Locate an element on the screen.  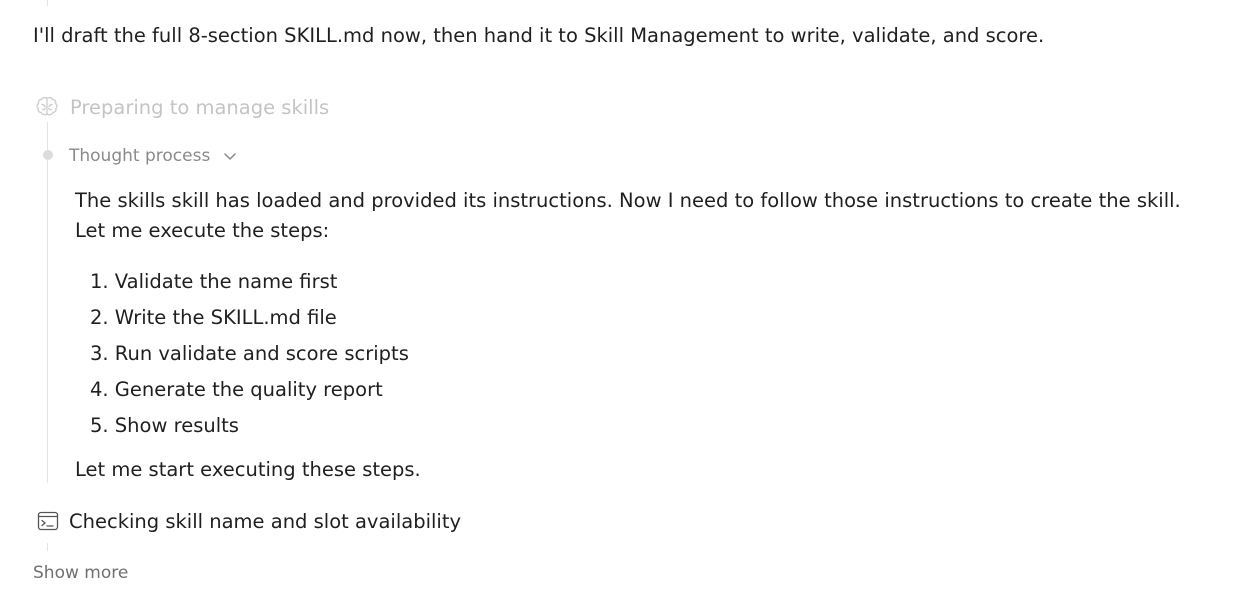
show-more-link: Show more is located at coordinates (80, 573).